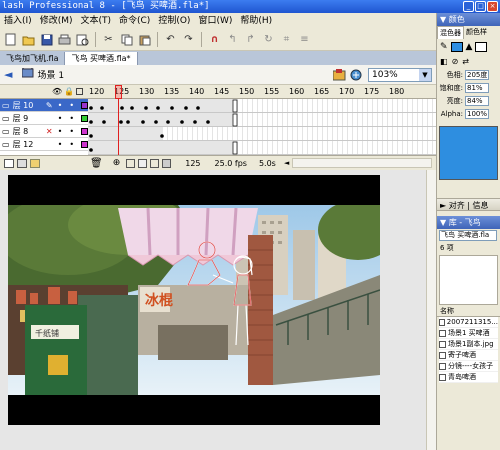 The height and width of the screenshot is (450, 500). What do you see at coordinates (362, 163) in the screenshot?
I see `timeline-h-scrollbar` at bounding box center [362, 163].